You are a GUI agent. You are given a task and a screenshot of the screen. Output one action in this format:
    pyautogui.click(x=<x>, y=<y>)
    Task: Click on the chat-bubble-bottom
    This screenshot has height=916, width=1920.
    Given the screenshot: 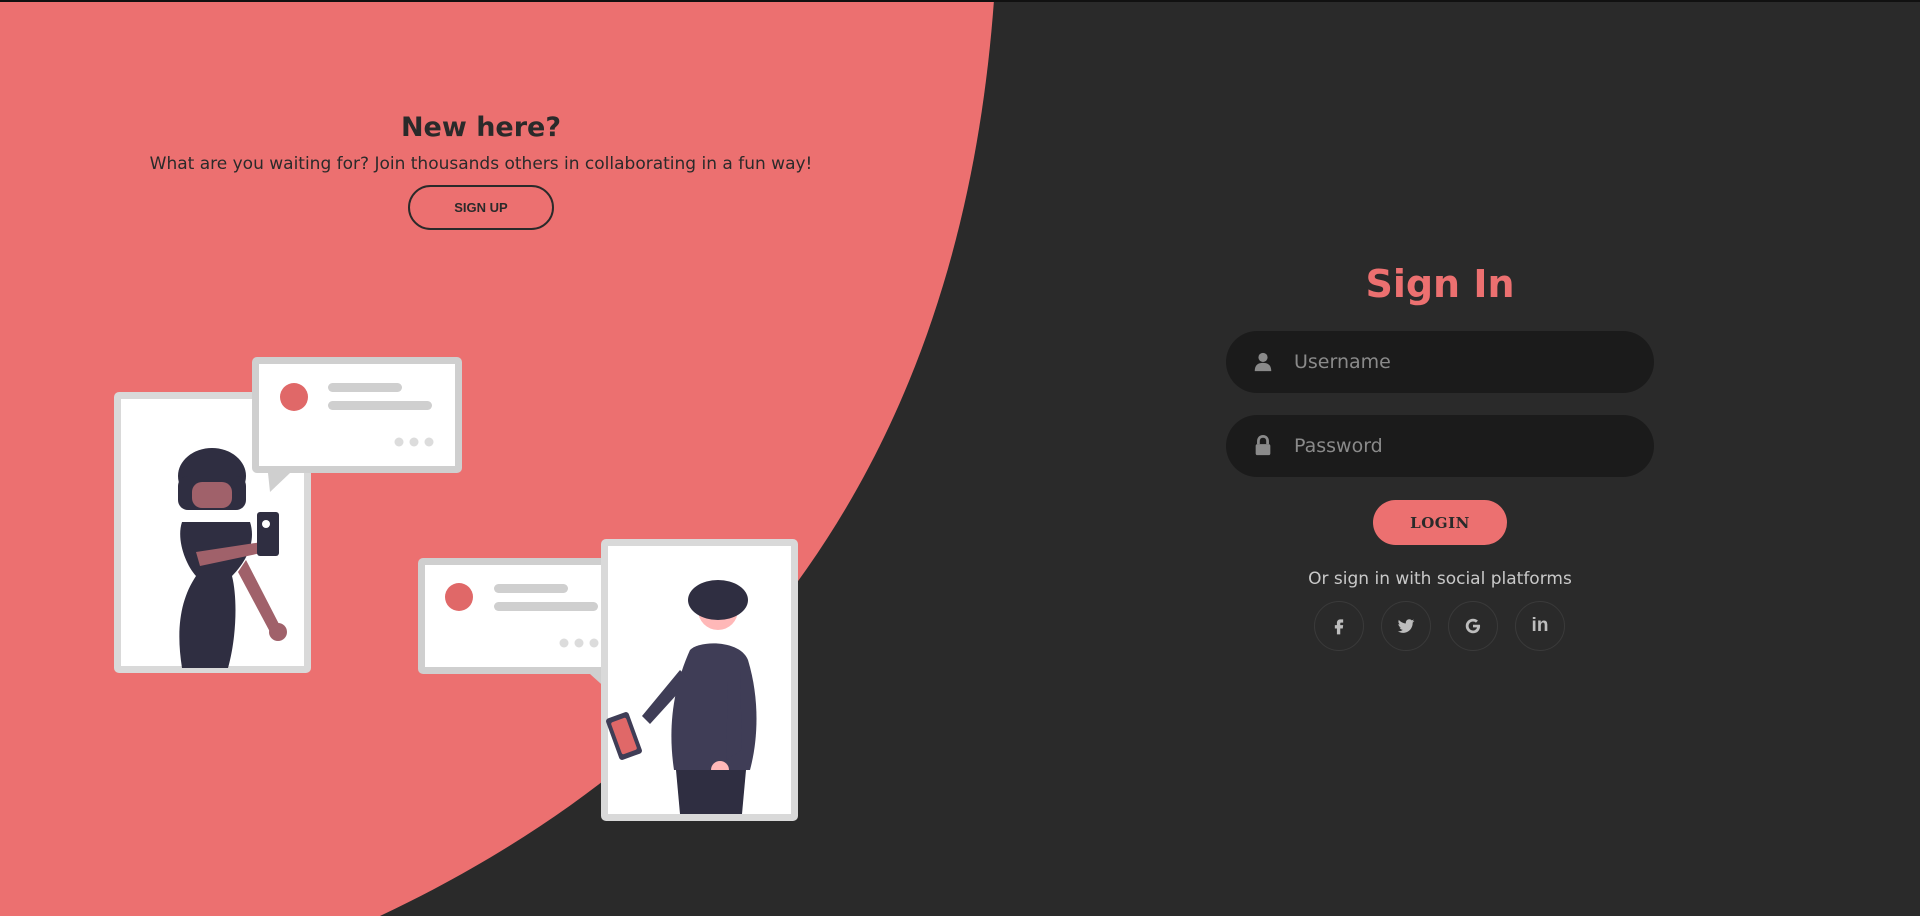 What is the action you would take?
    pyautogui.click(x=523, y=625)
    